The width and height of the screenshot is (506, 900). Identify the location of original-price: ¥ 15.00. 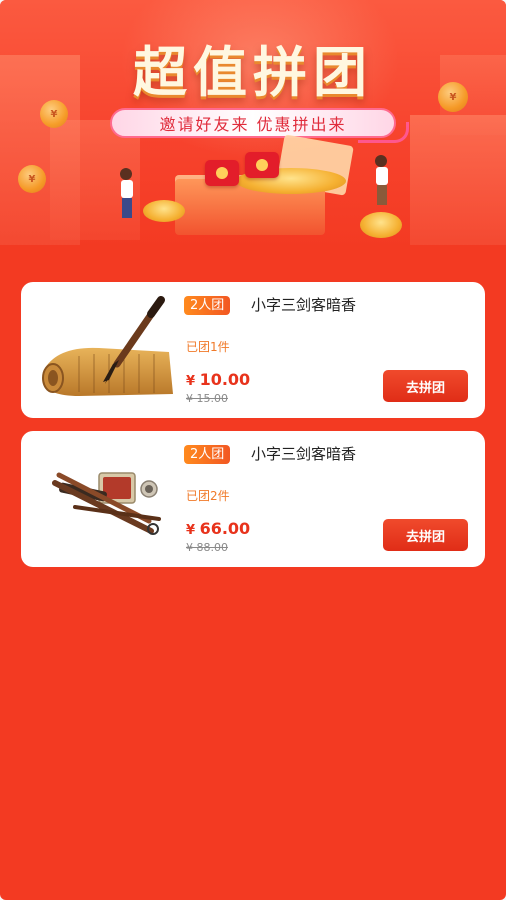
(207, 398).